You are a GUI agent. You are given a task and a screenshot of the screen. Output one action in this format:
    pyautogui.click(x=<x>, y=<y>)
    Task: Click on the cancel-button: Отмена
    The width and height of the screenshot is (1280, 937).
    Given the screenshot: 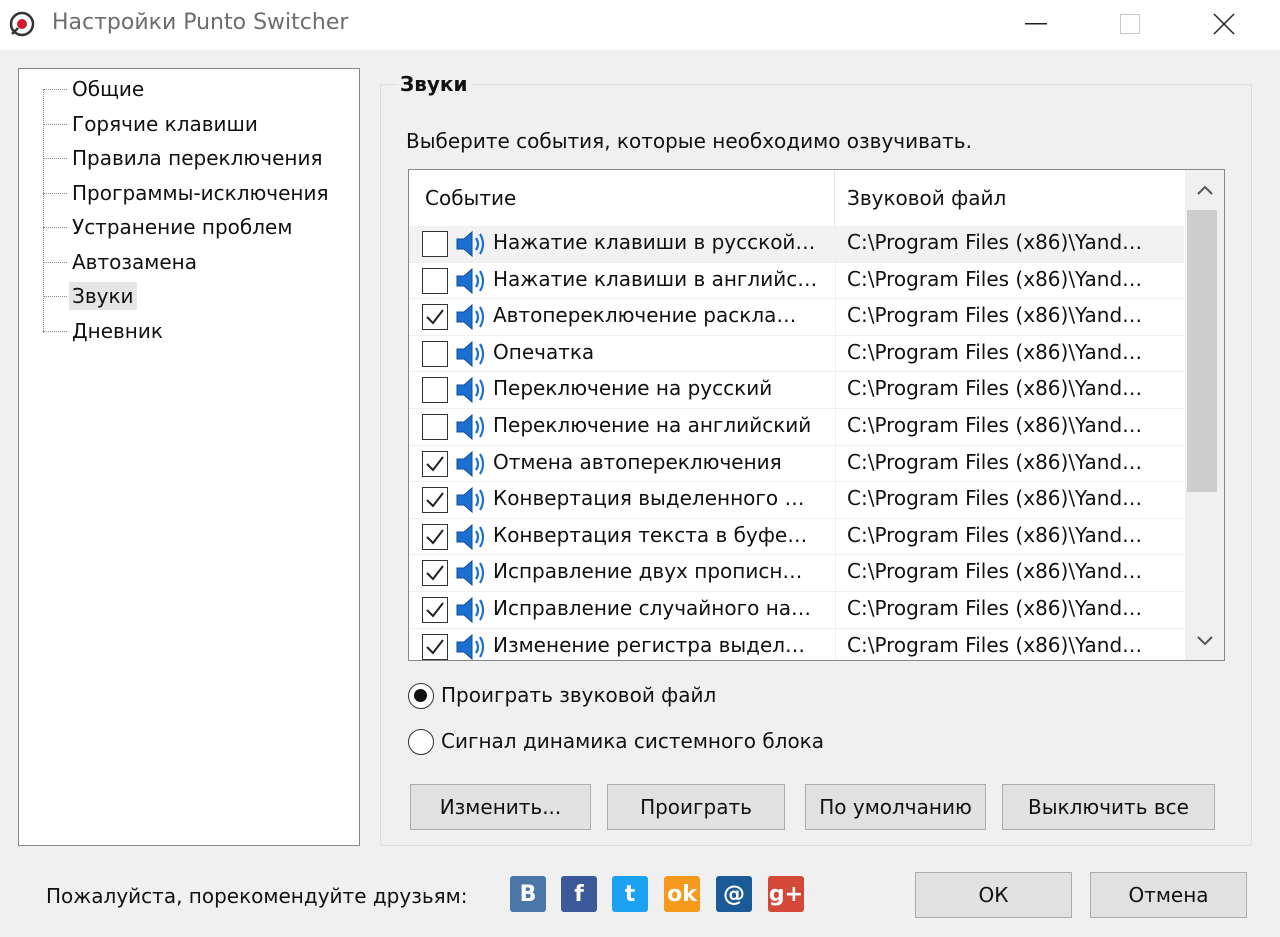 What is the action you would take?
    pyautogui.click(x=1168, y=895)
    